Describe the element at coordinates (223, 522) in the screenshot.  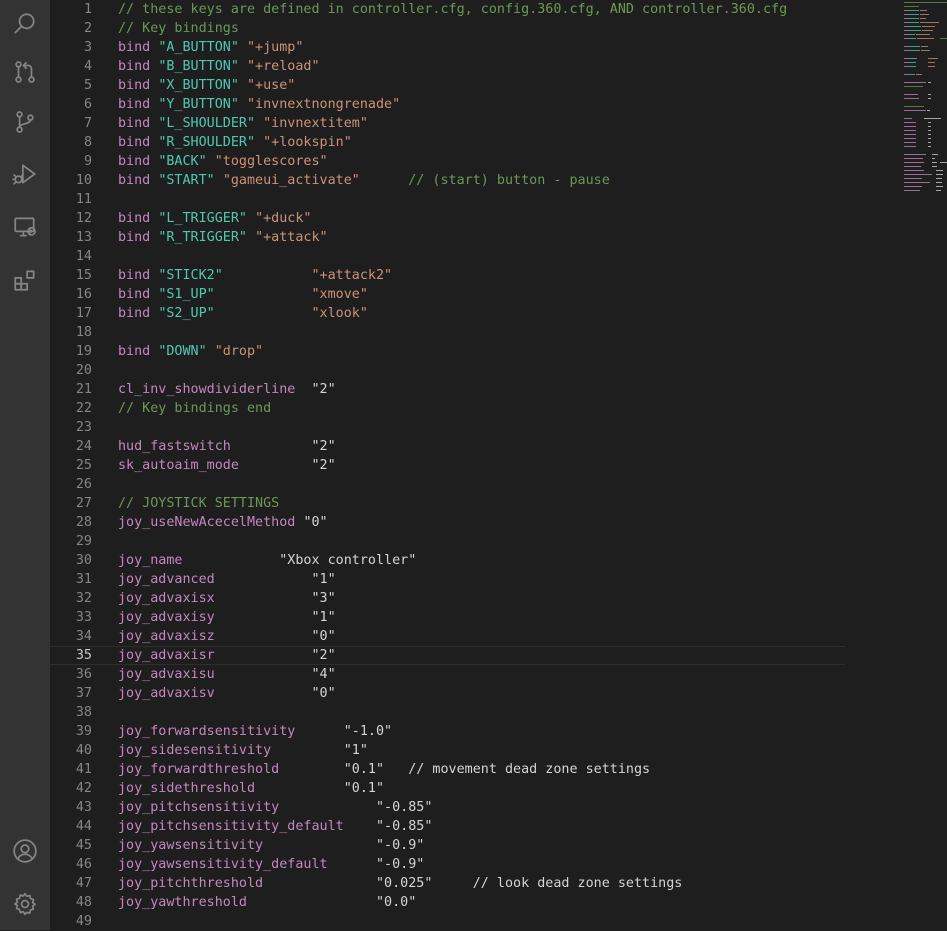
I see `line-text: joy_useNewAcecelMethod "0"` at that location.